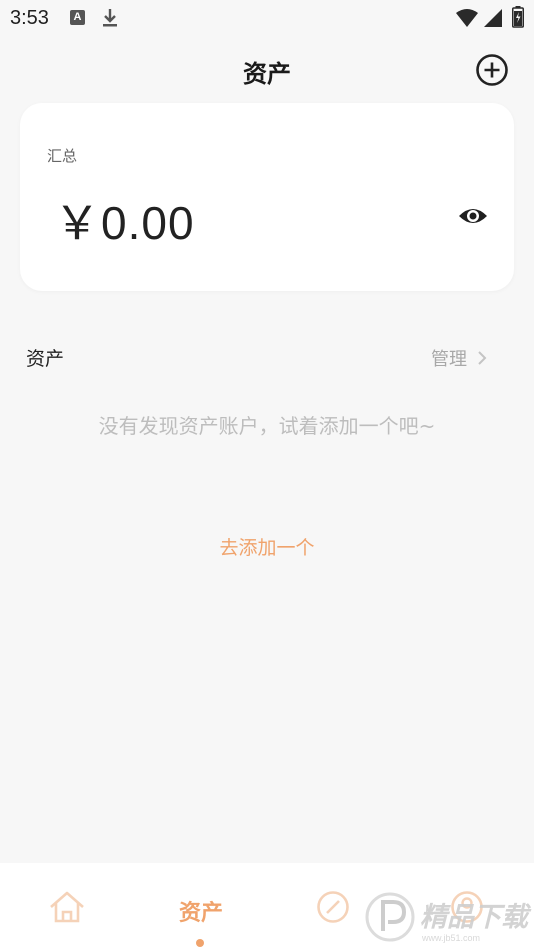 Image resolution: width=534 pixels, height=951 pixels. I want to click on chevron-right-icon, so click(482, 358).